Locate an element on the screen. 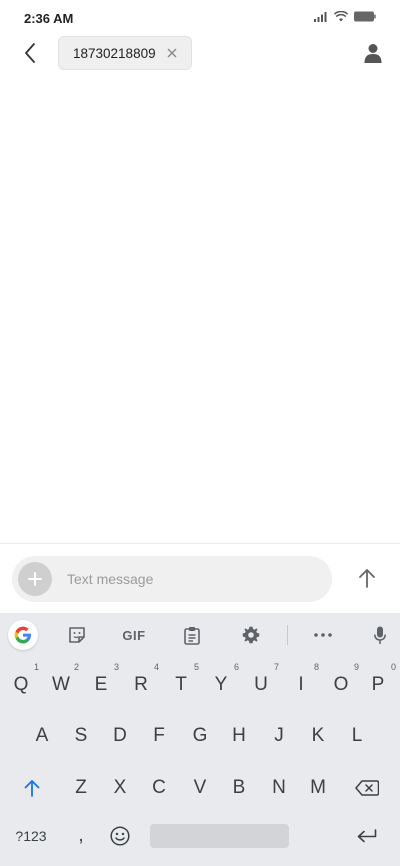 The height and width of the screenshot is (866, 400). more-button is located at coordinates (323, 635).